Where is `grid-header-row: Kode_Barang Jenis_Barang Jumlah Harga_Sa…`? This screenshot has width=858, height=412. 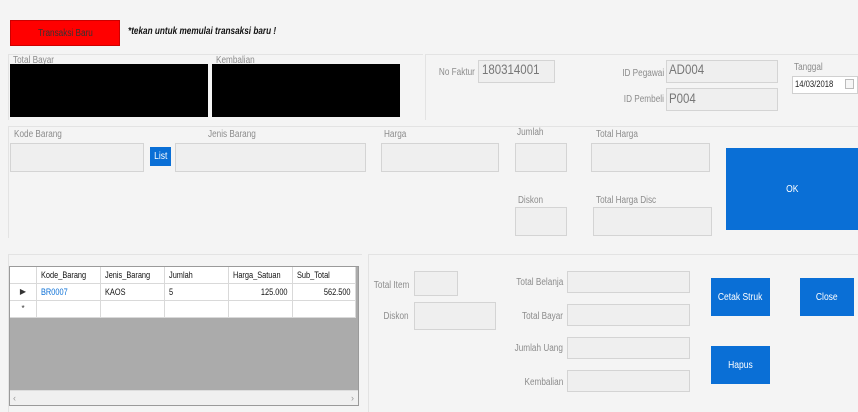
grid-header-row: Kode_Barang Jenis_Barang Jumlah Harga_Sa… is located at coordinates (183, 275).